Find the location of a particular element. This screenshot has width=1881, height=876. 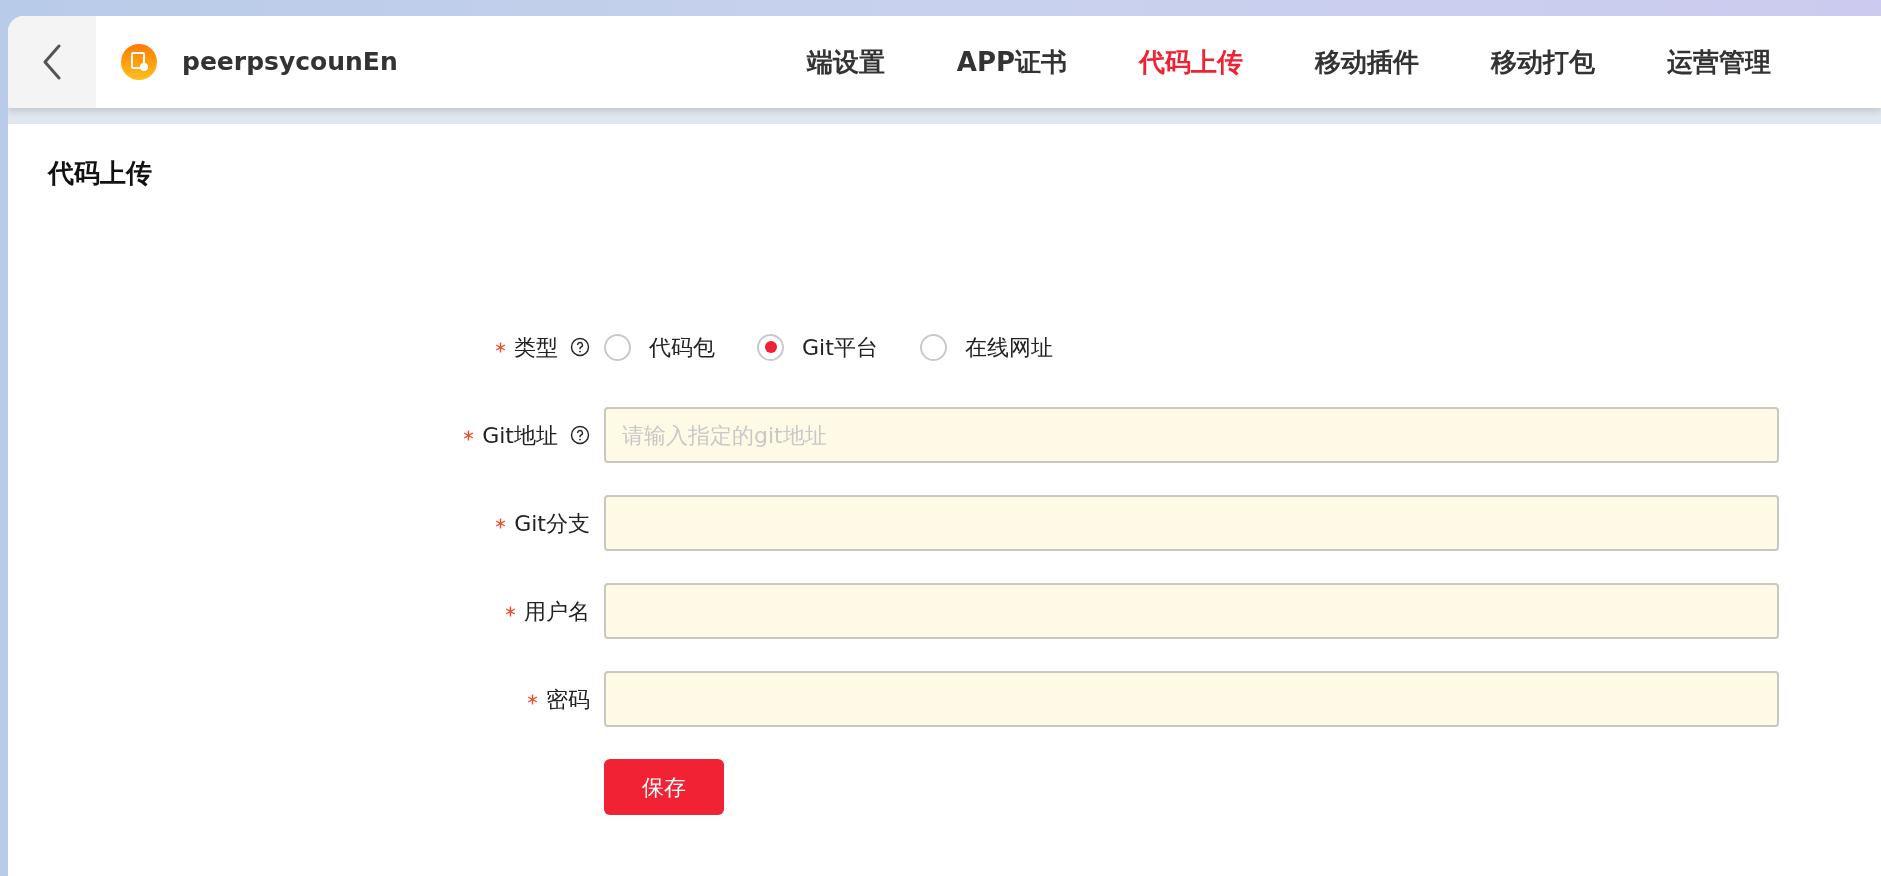

app-name: peerpsycounEn is located at coordinates (290, 62).